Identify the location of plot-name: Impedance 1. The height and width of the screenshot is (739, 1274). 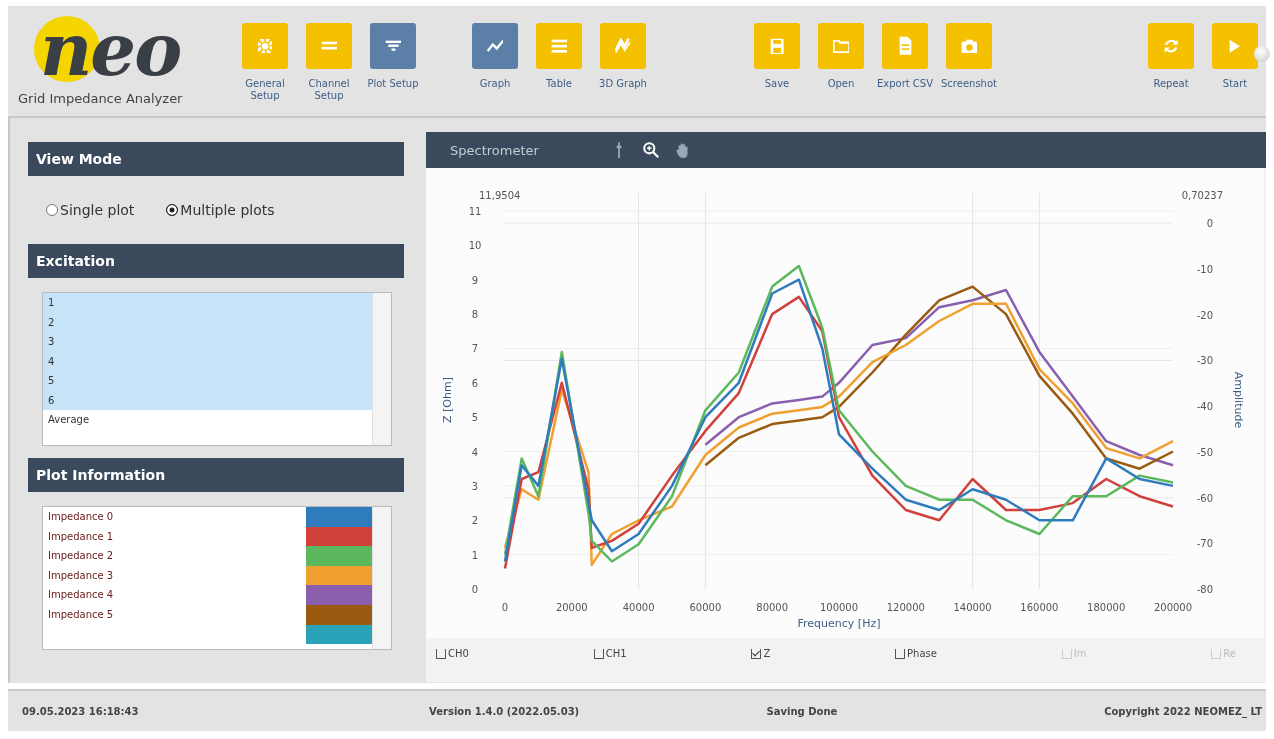
(81, 536).